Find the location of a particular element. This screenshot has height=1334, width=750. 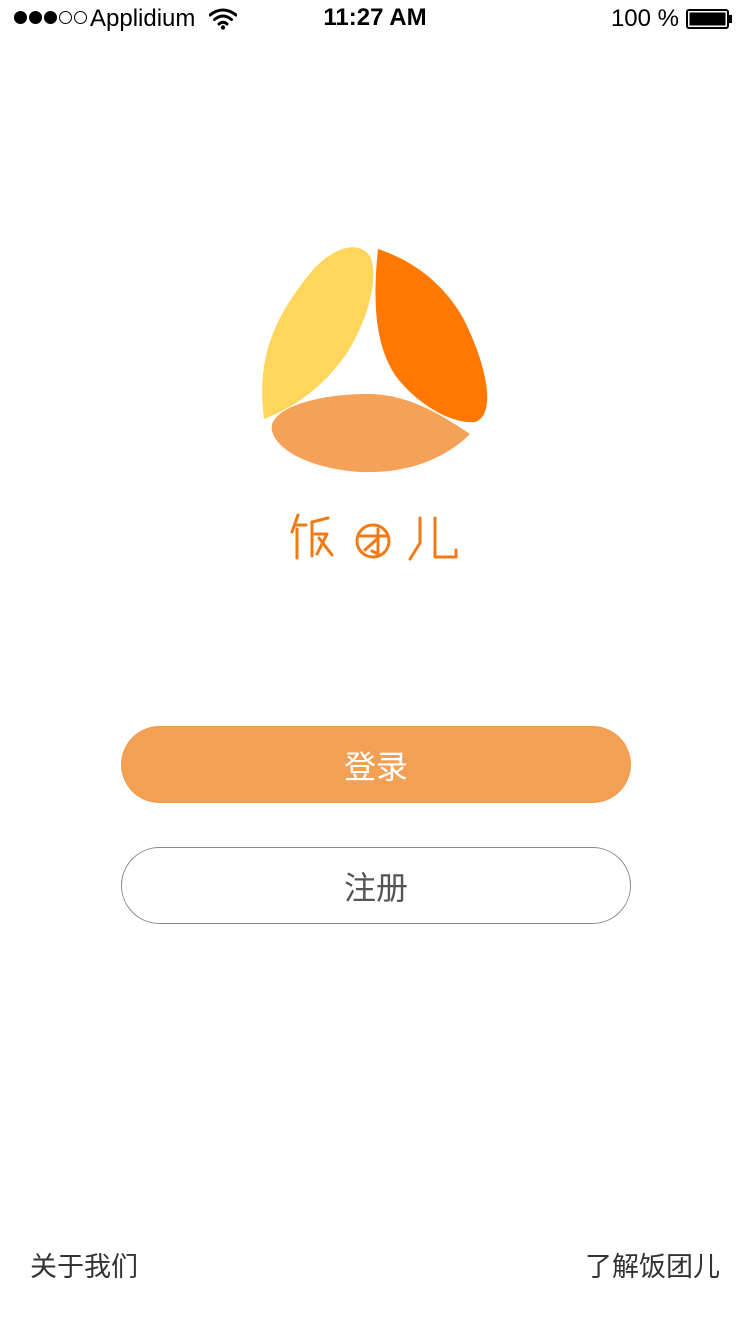

status-bar: Applidium 11:27 AM 100 % is located at coordinates (375, 20).